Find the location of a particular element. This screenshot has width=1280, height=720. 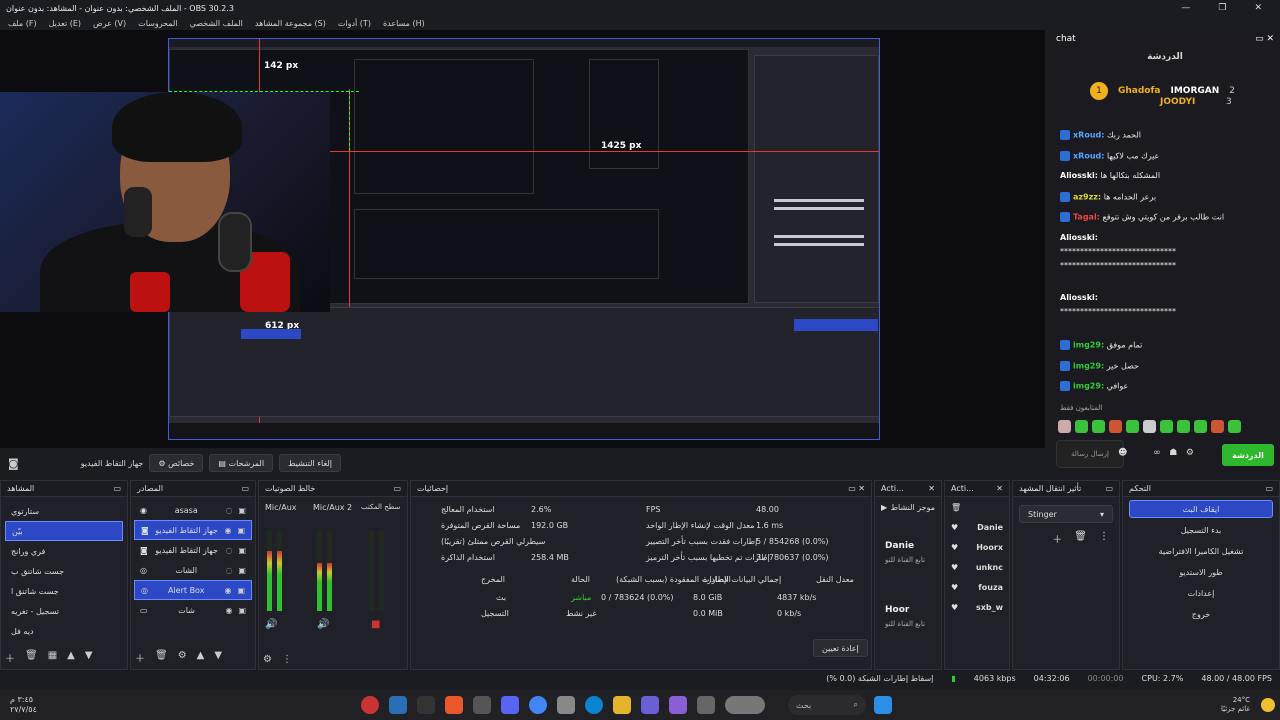

menu-tools: أدوات (T) is located at coordinates (354, 23).